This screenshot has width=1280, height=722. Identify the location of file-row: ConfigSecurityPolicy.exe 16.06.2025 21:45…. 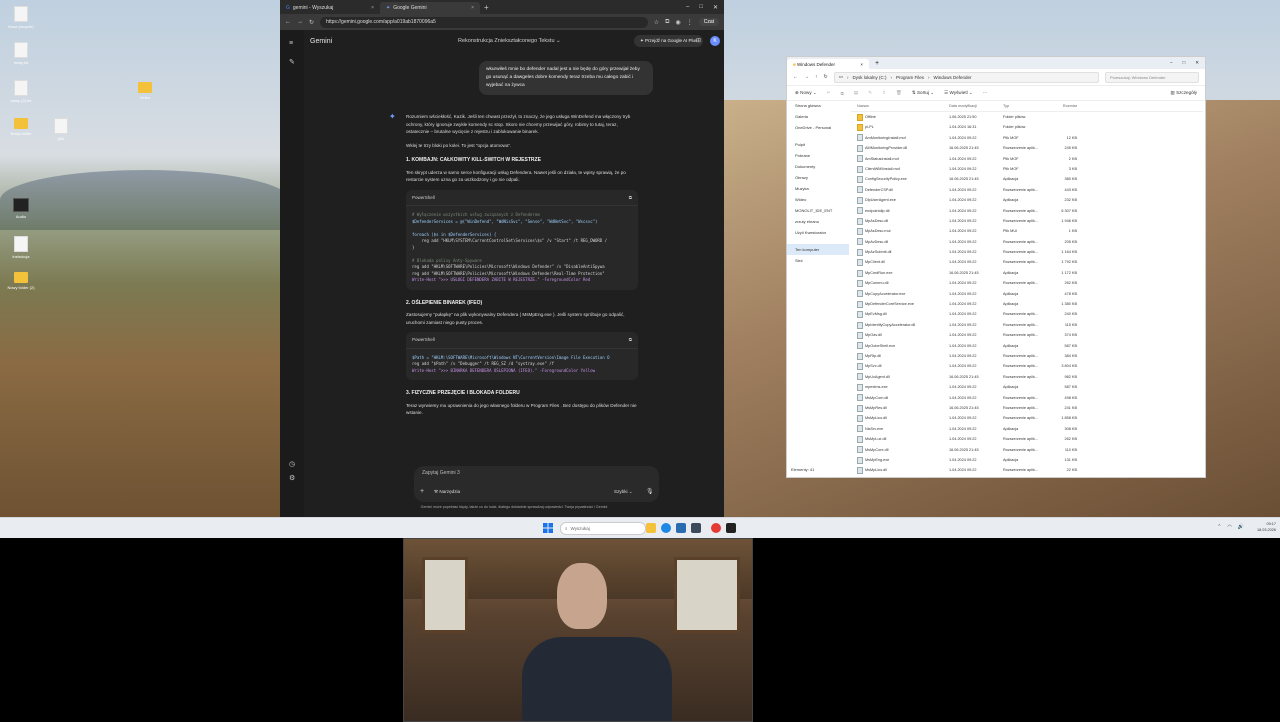
(1027, 179).